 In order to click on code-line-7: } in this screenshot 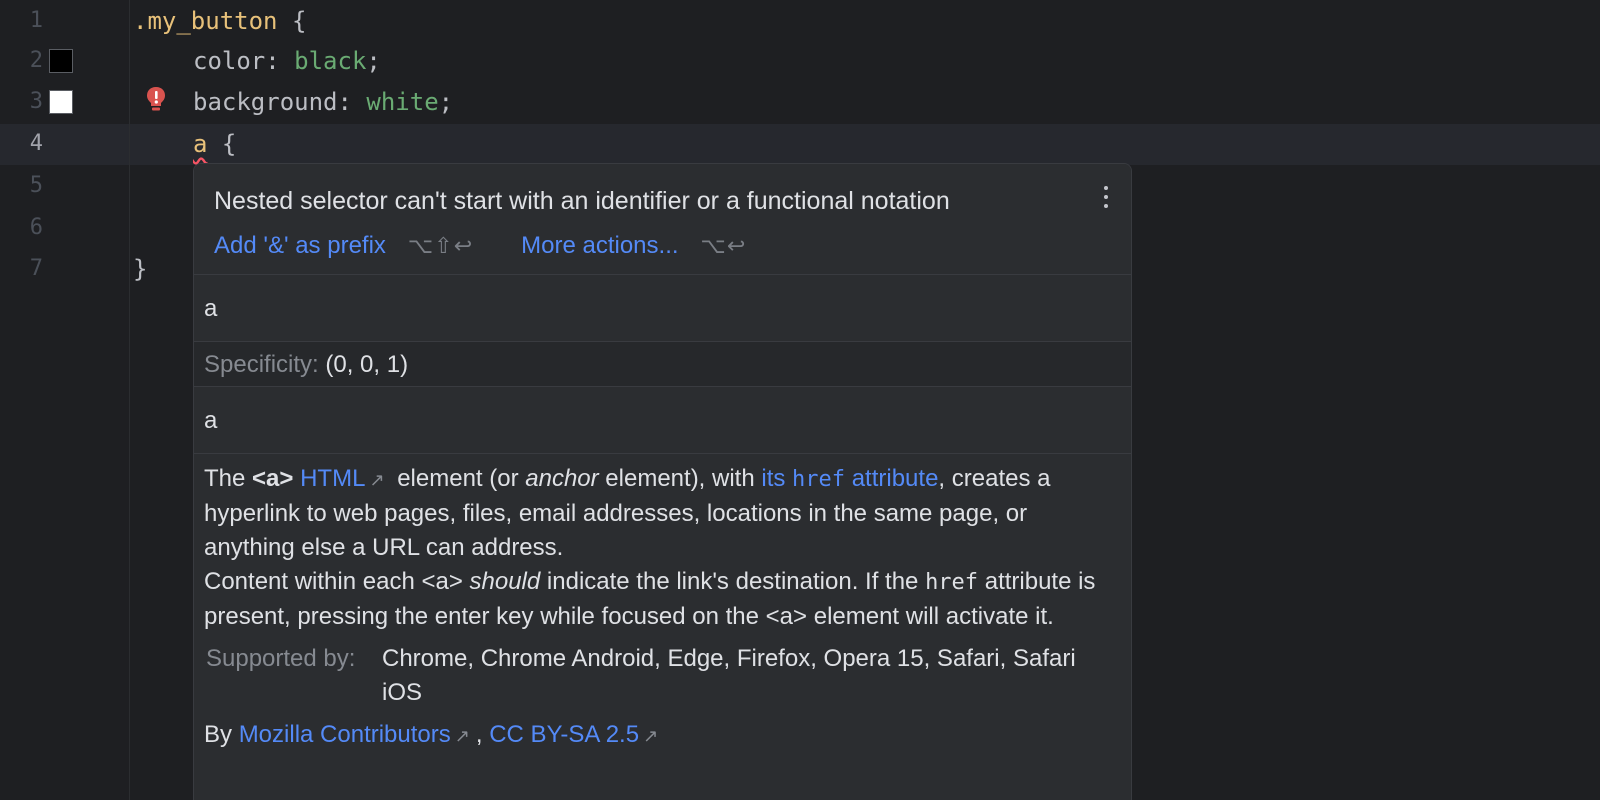, I will do `click(140, 269)`.